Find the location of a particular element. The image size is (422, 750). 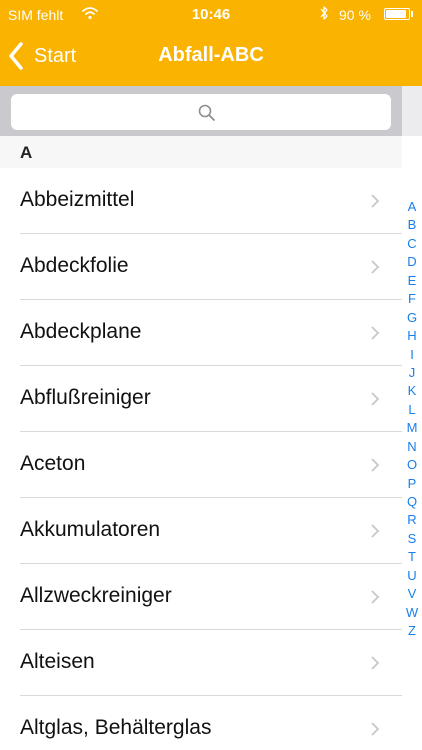

list-item-label: Aceton is located at coordinates (53, 463).